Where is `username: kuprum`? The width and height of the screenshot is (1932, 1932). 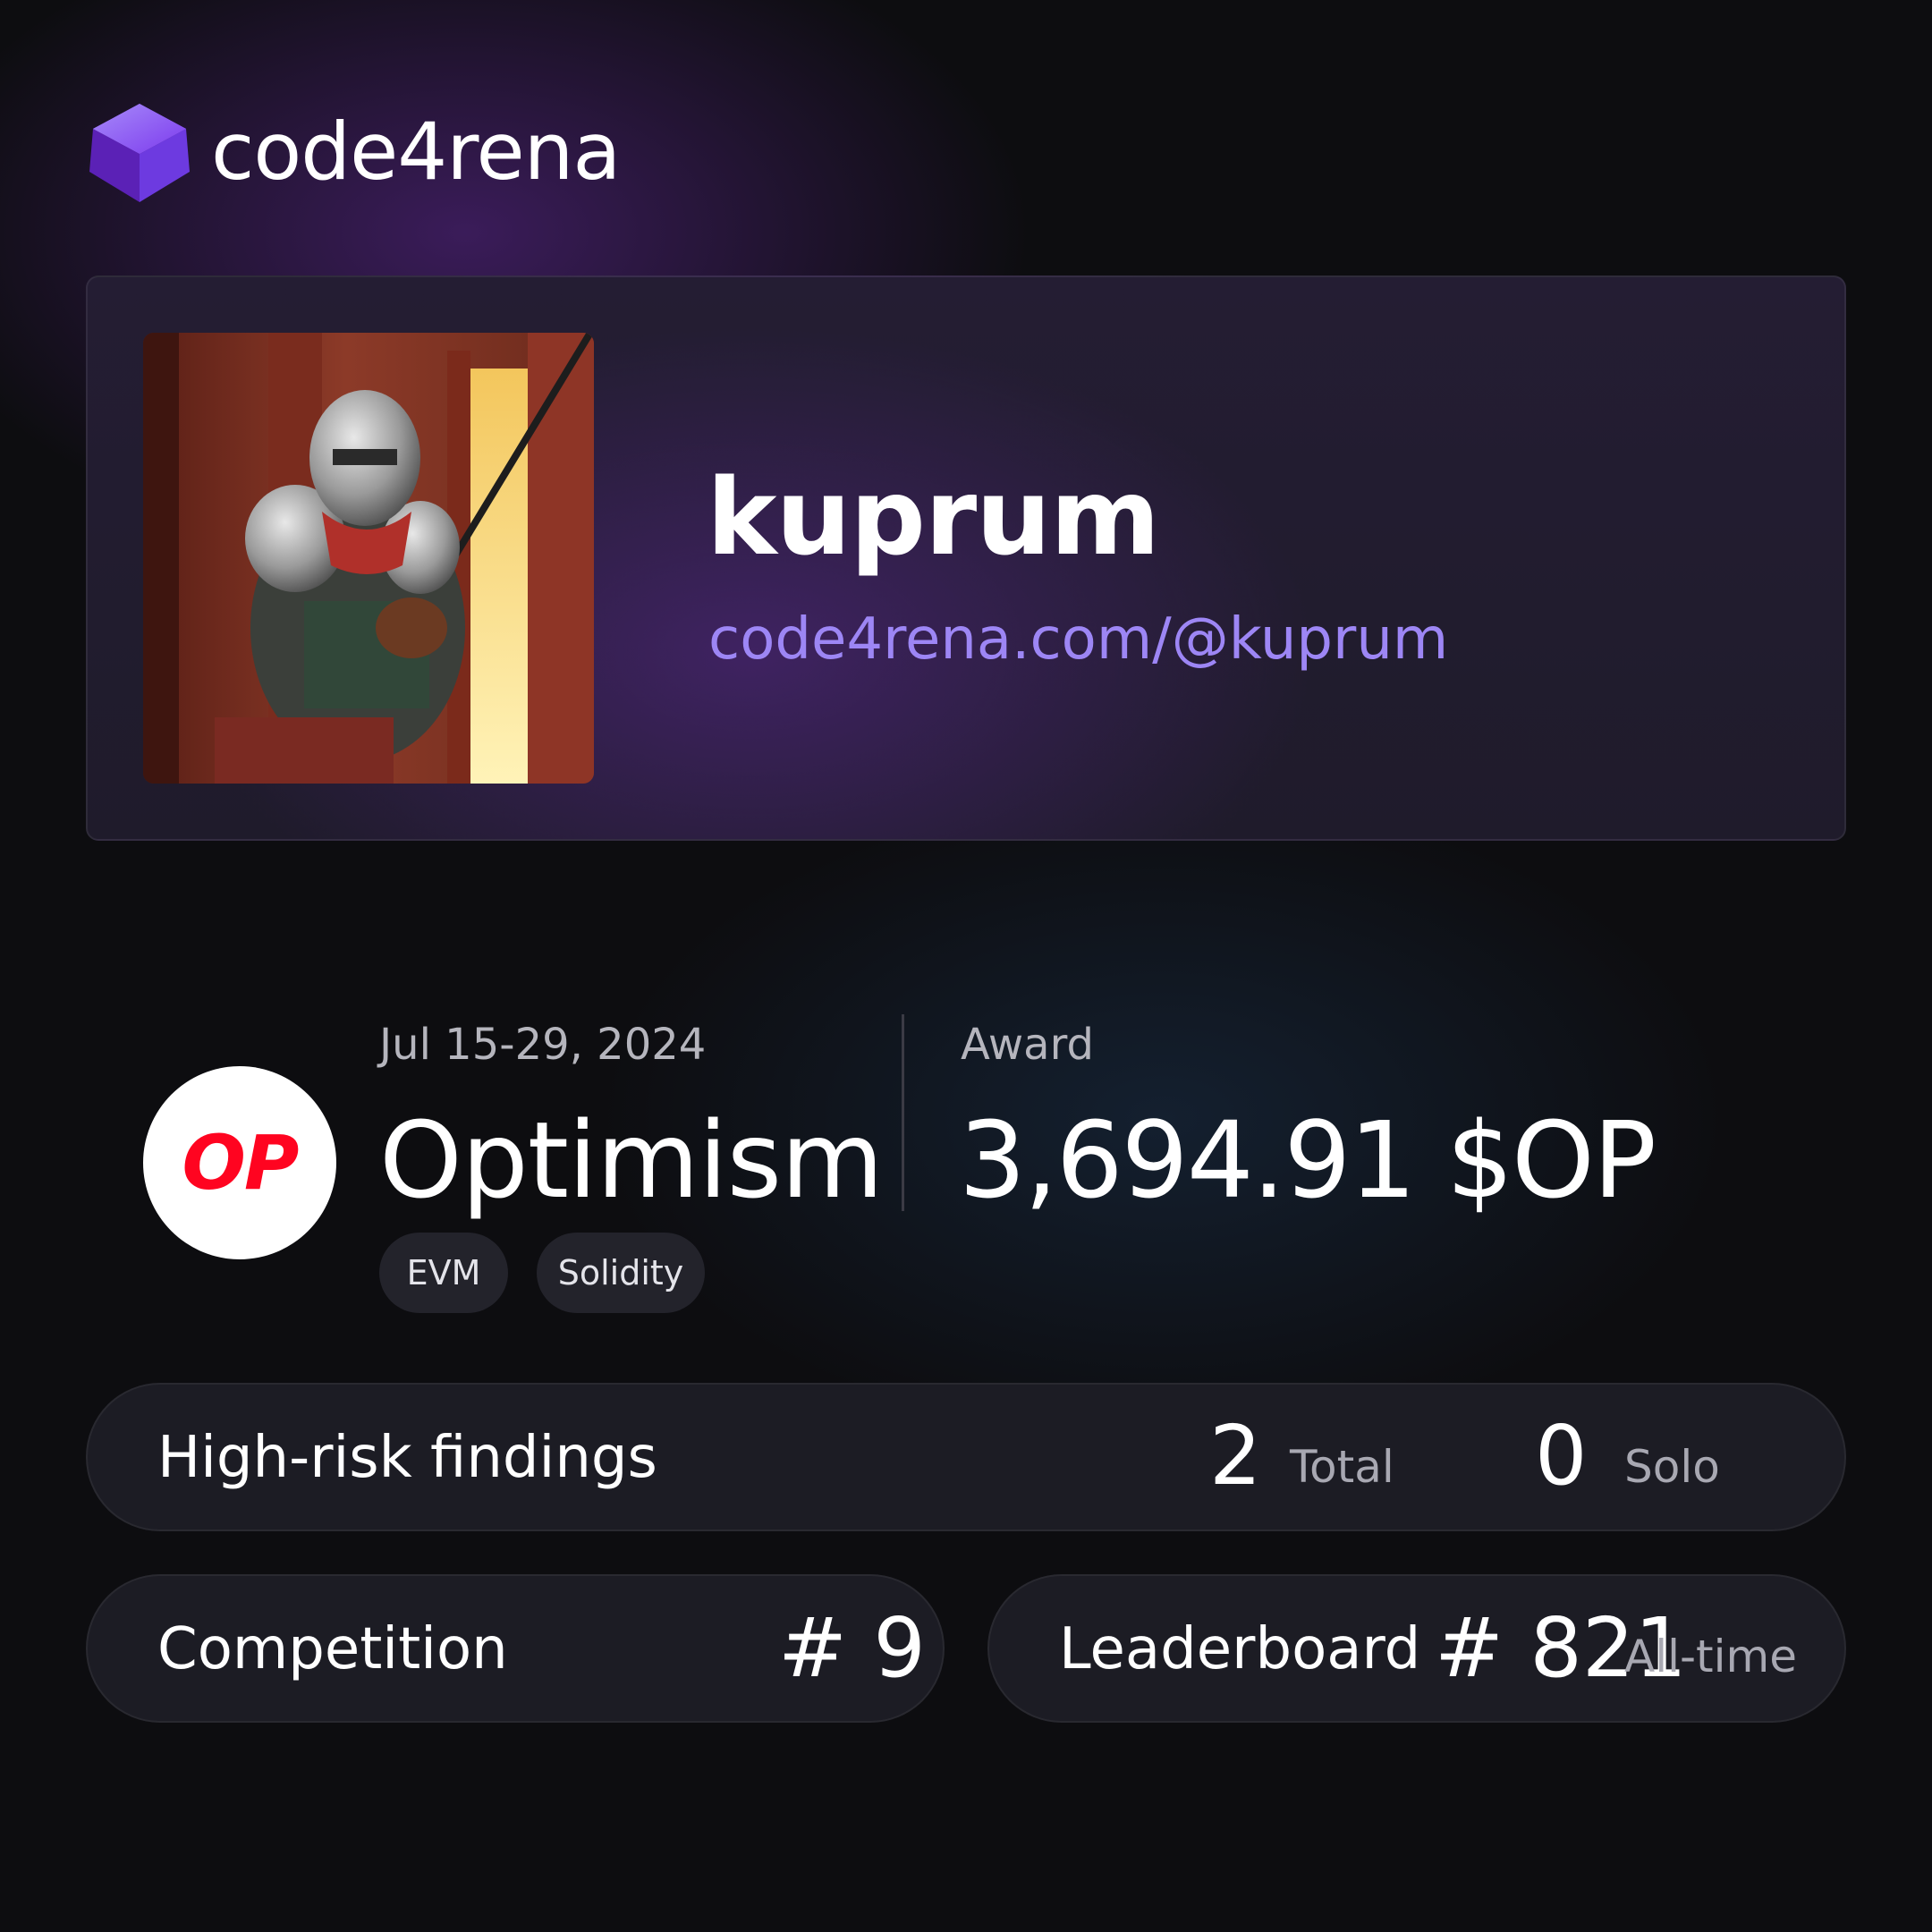 username: kuprum is located at coordinates (933, 517).